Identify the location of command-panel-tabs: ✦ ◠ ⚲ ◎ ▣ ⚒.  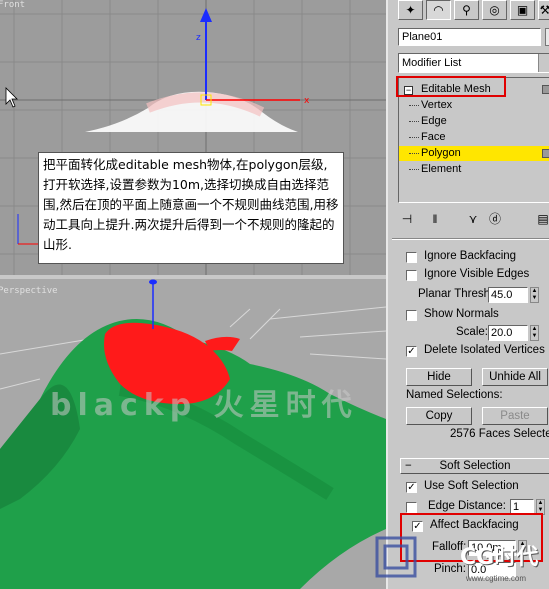
(471, 11).